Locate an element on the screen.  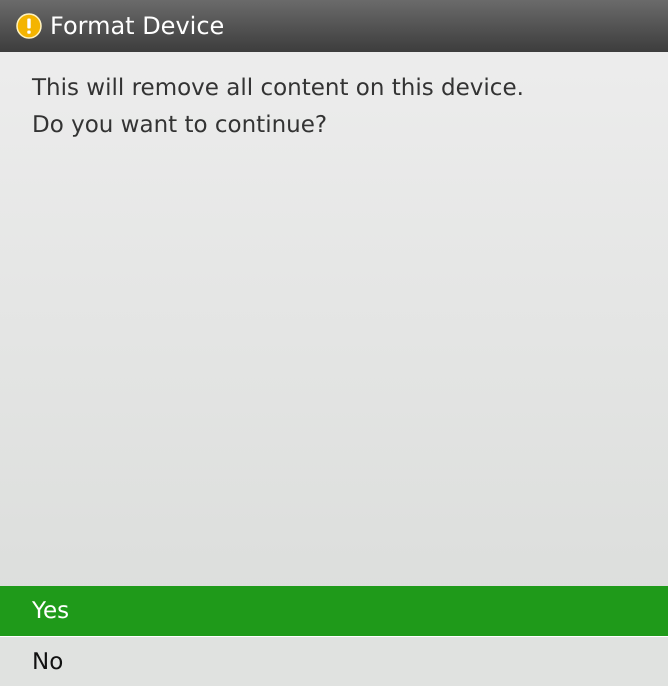
option-button: Yes is located at coordinates (334, 611).